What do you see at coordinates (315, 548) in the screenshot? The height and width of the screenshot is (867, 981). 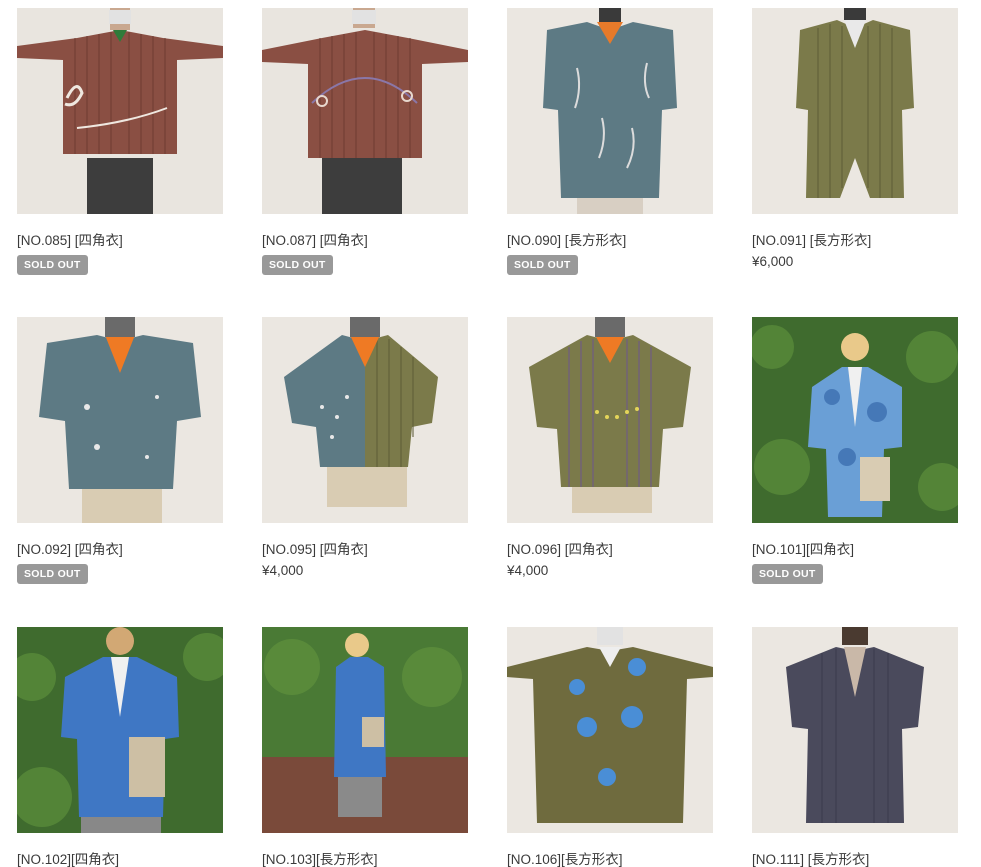 I see `product-title: [NO.095] [四角衣]` at bounding box center [315, 548].